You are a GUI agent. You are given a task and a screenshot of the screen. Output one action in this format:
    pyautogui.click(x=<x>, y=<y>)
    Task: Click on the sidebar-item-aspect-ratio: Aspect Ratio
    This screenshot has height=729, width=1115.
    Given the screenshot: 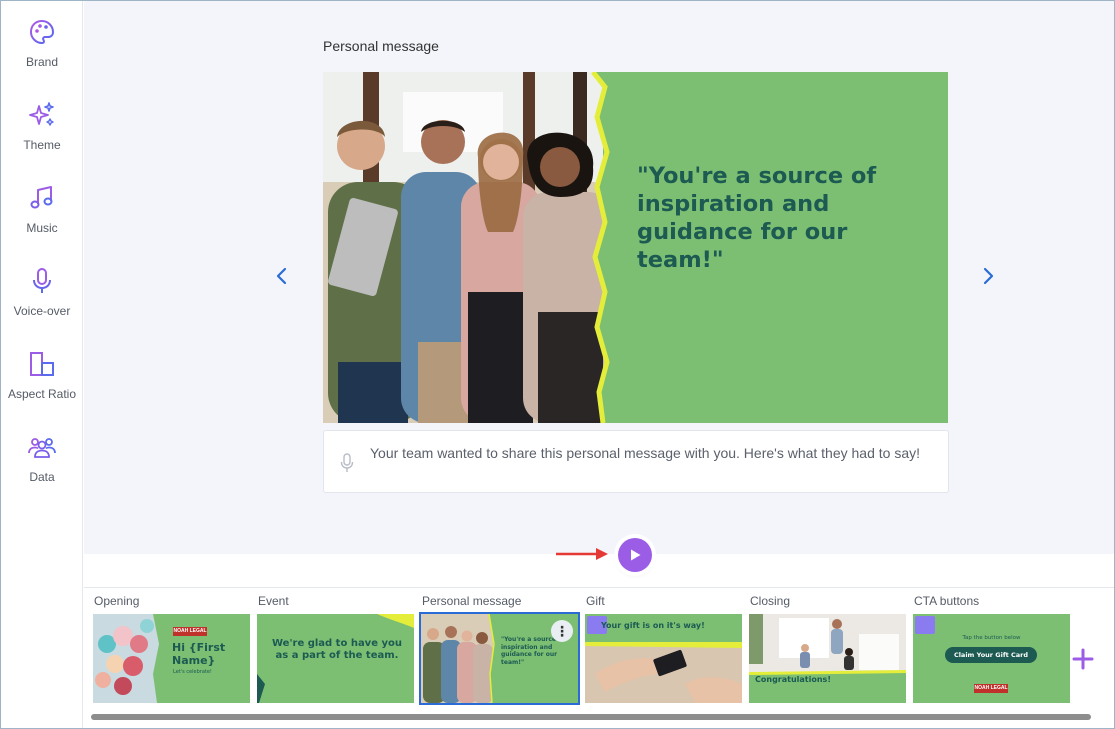 What is the action you would take?
    pyautogui.click(x=42, y=373)
    